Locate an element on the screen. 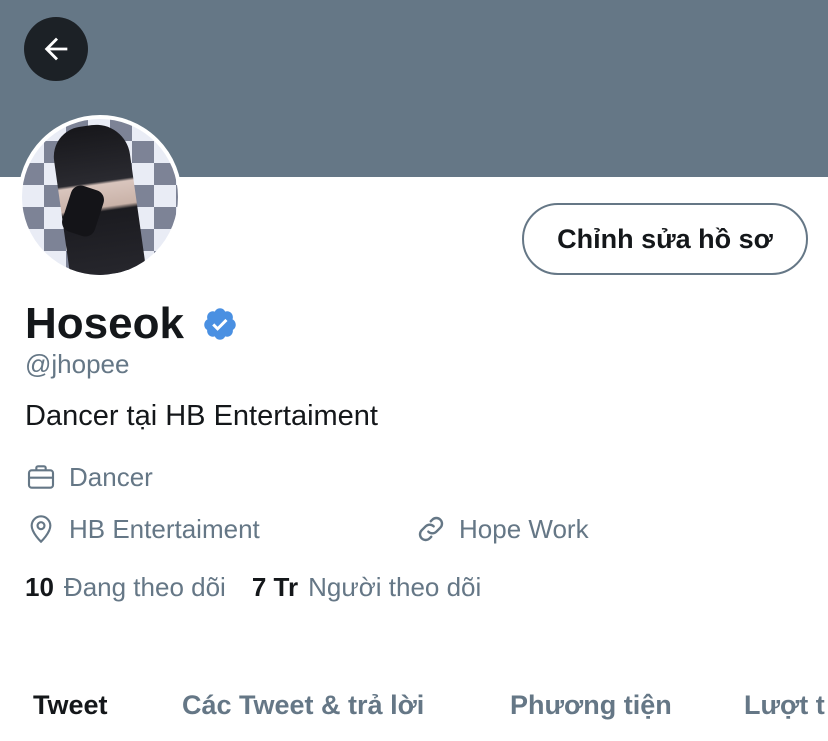 The image size is (828, 741). followers-stat: 7 Tr Người theo dõi is located at coordinates (366, 587).